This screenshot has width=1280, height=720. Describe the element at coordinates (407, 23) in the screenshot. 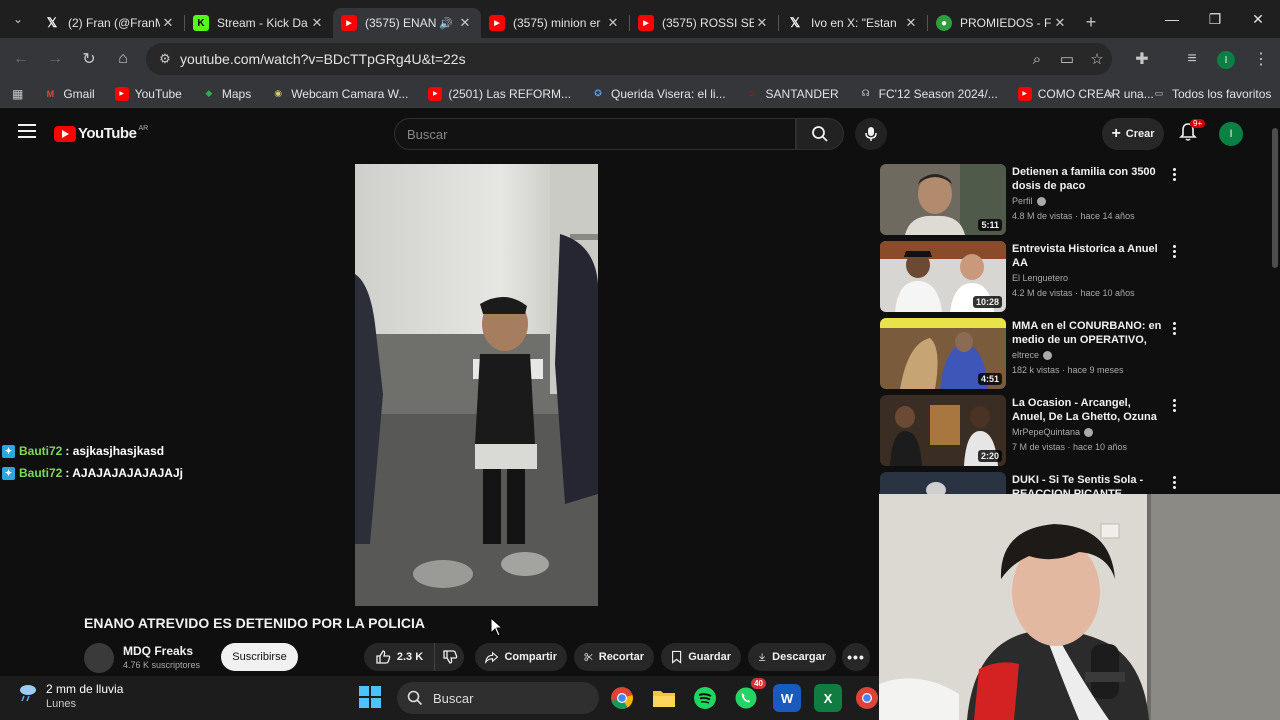

I see `browser-tab-active: ▶ (3575) ENAN 🔊 ✕` at that location.